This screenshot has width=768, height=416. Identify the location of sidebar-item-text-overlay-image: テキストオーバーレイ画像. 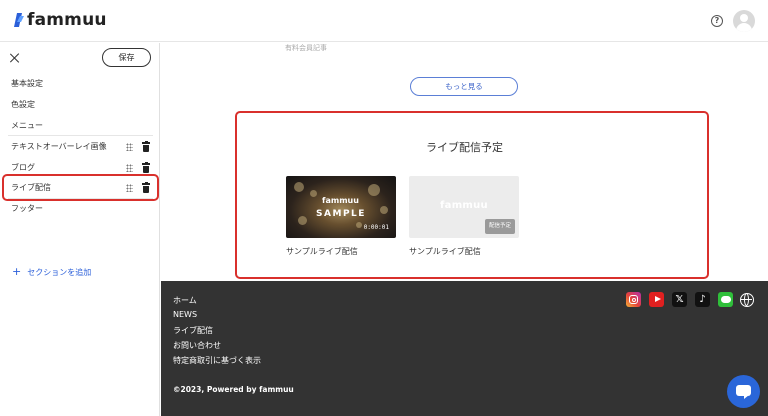
(80, 146).